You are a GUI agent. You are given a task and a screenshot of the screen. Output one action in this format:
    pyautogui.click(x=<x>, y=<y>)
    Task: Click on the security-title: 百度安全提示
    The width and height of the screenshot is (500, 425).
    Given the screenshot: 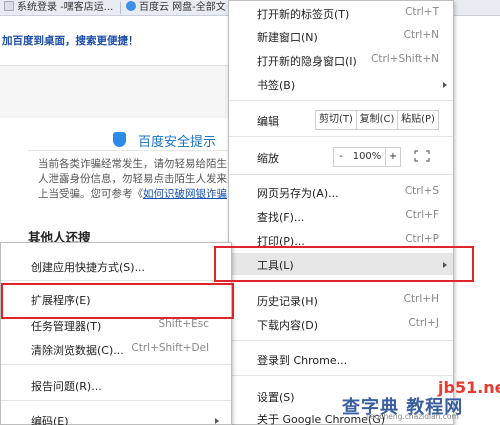 What is the action you would take?
    pyautogui.click(x=177, y=142)
    